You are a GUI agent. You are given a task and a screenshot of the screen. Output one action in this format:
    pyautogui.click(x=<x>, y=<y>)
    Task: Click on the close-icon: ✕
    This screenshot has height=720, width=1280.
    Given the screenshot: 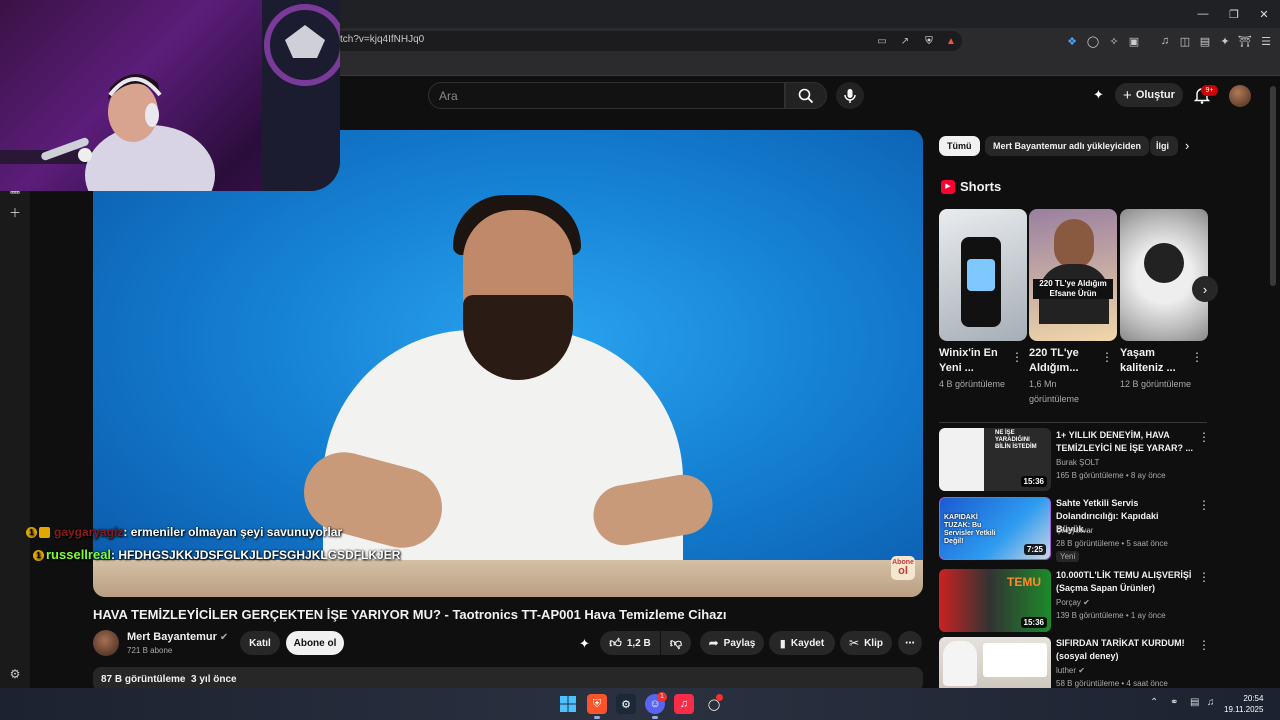 What is the action you would take?
    pyautogui.click(x=1264, y=14)
    